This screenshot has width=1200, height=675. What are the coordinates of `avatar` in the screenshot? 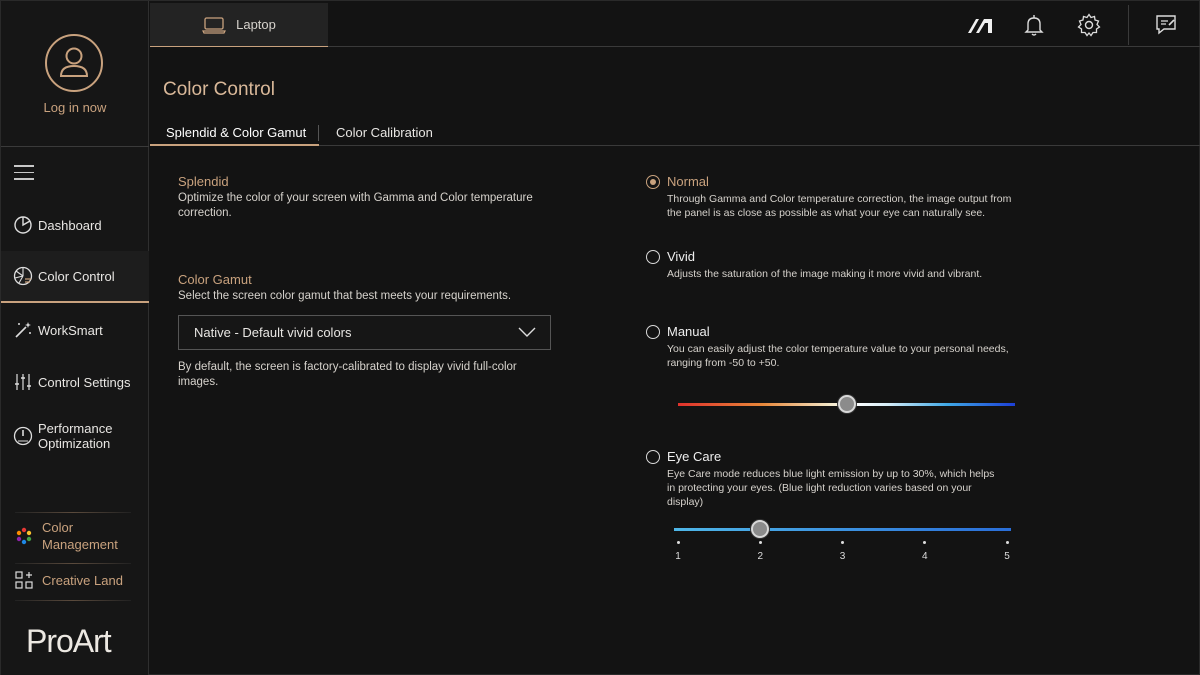 It's located at (74, 63).